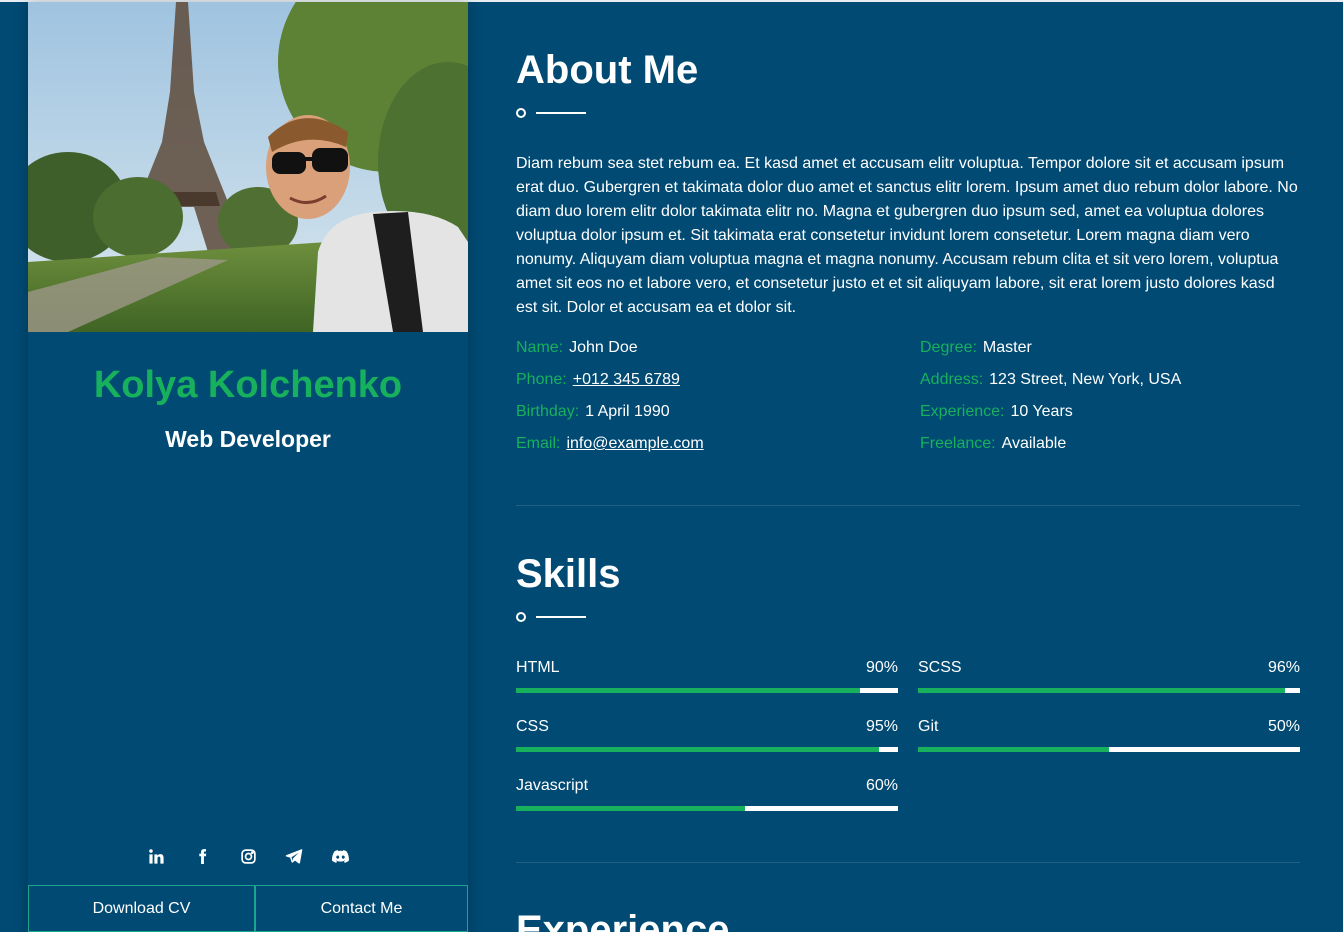  Describe the element at coordinates (202, 856) in the screenshot. I see `facebook-icon` at that location.